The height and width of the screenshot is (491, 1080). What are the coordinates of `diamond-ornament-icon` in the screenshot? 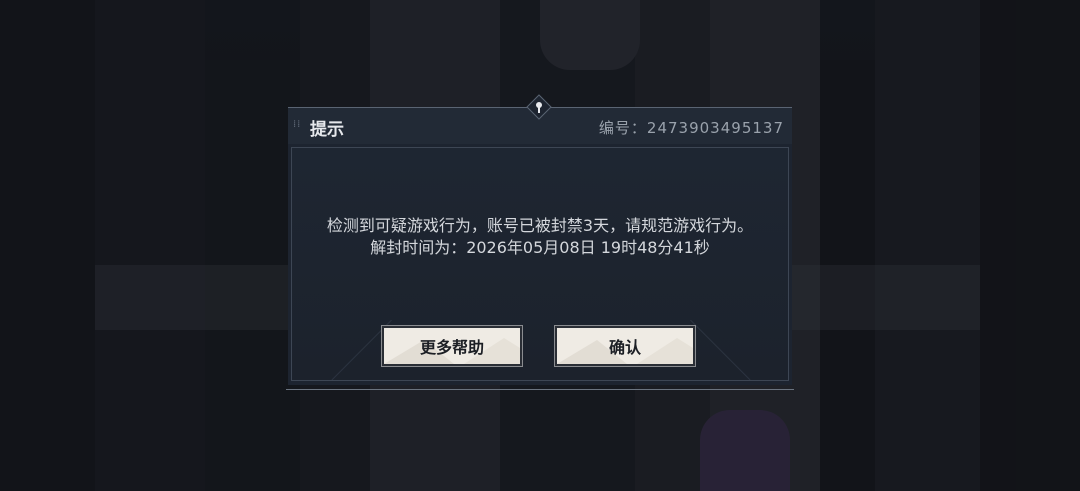 It's located at (539, 107).